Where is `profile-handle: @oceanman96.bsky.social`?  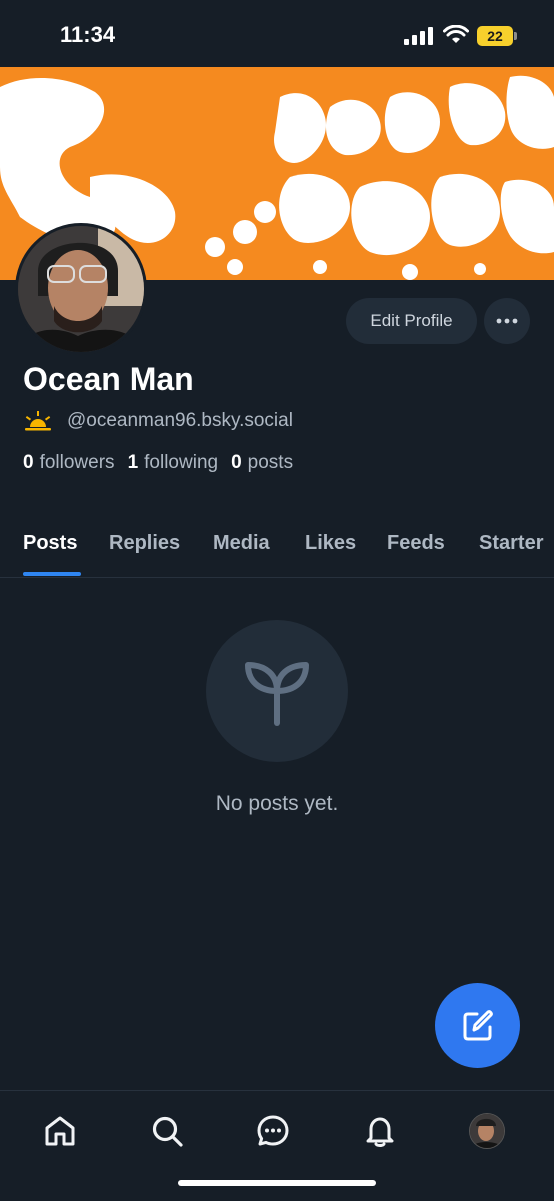 profile-handle: @oceanman96.bsky.social is located at coordinates (180, 421).